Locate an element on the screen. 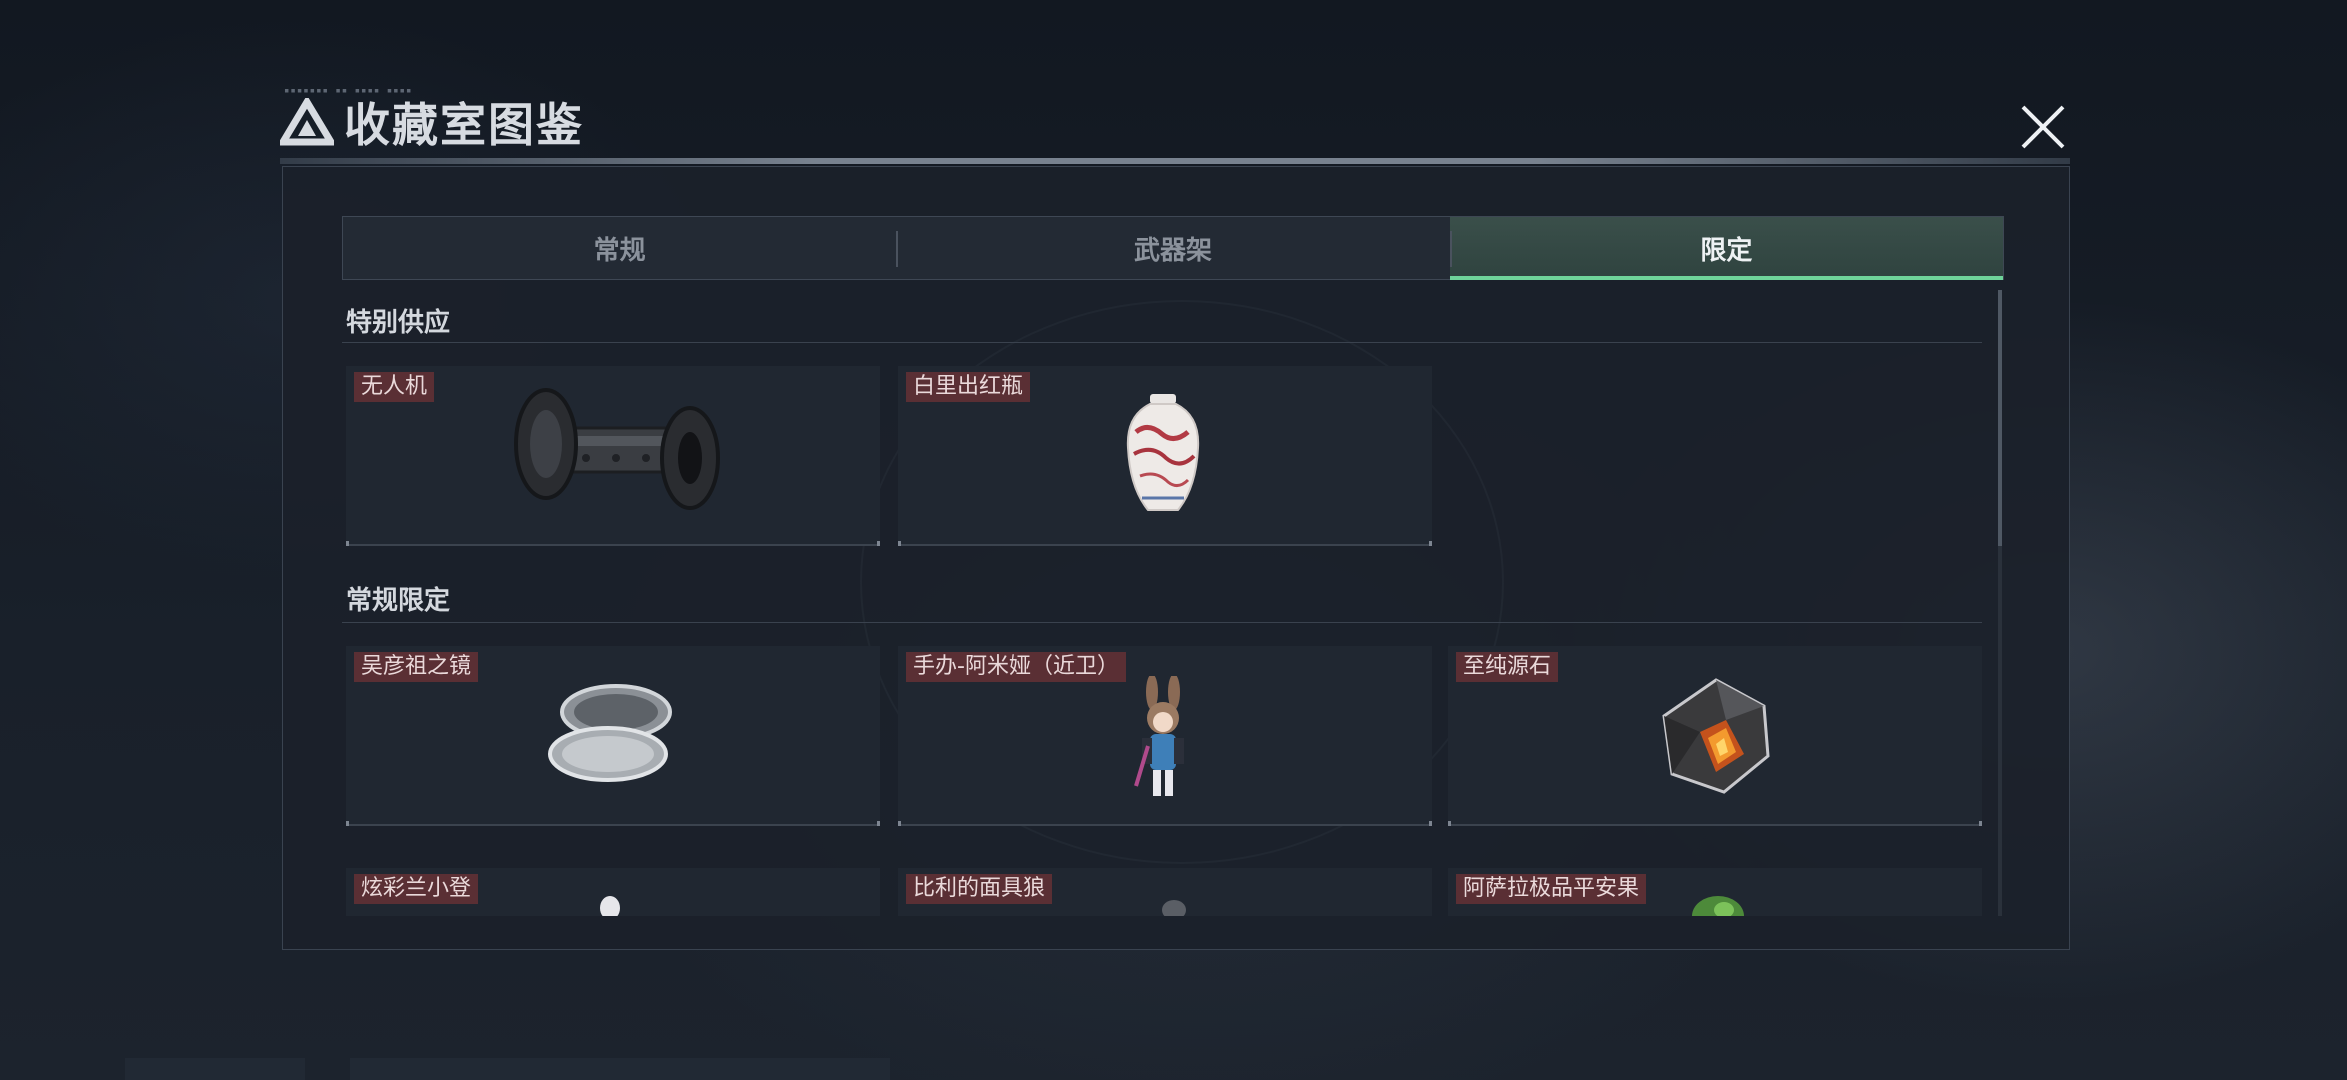  tab-weapon-rack: 武器架 is located at coordinates (1172, 248).